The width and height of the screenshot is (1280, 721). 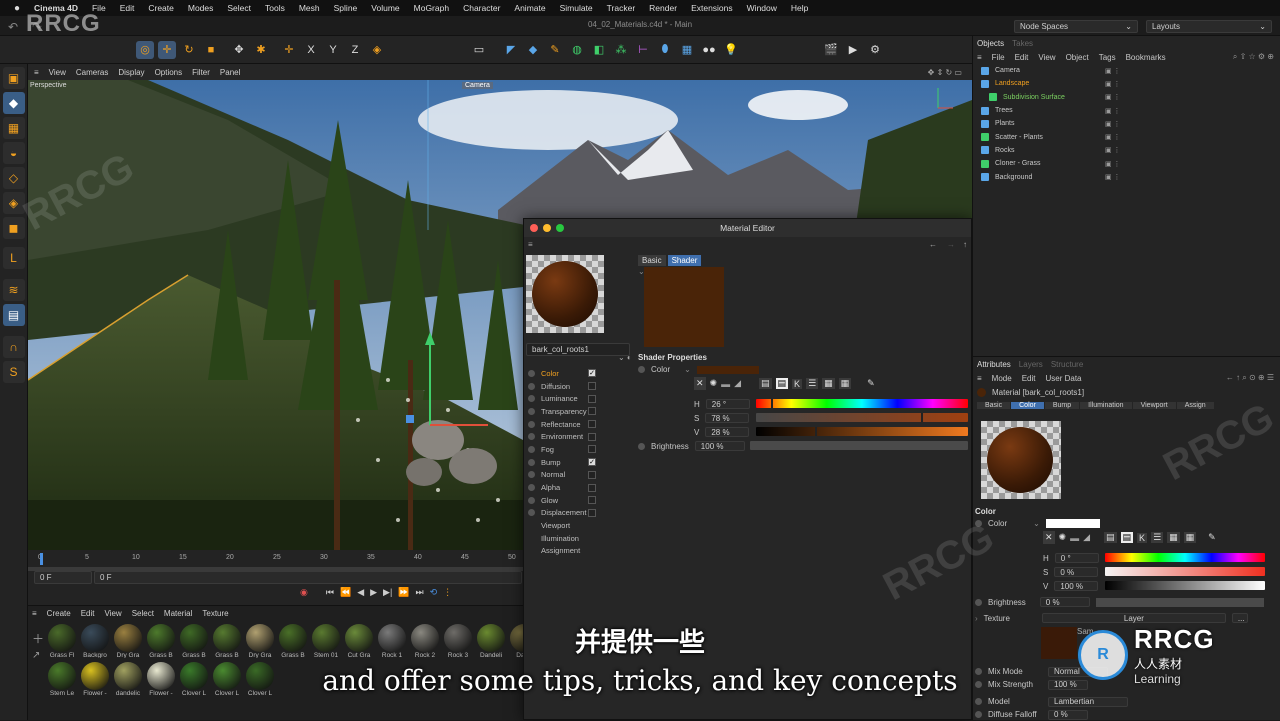 What do you see at coordinates (965, 244) in the screenshot?
I see `up-arrow-icon: ↑` at bounding box center [965, 244].